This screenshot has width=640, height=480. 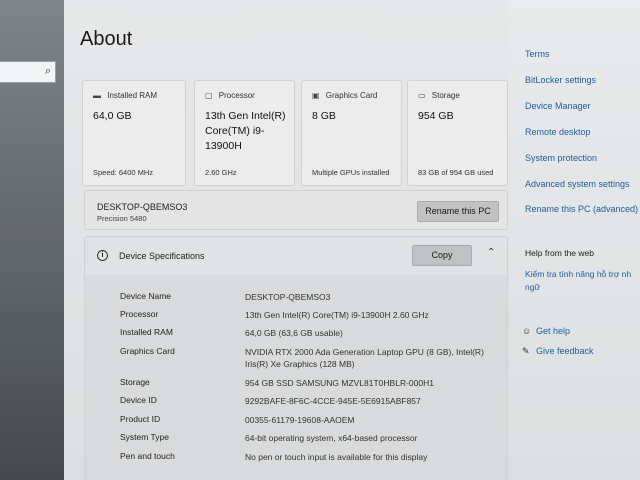 What do you see at coordinates (445, 95) in the screenshot?
I see `card-header: Storage` at bounding box center [445, 95].